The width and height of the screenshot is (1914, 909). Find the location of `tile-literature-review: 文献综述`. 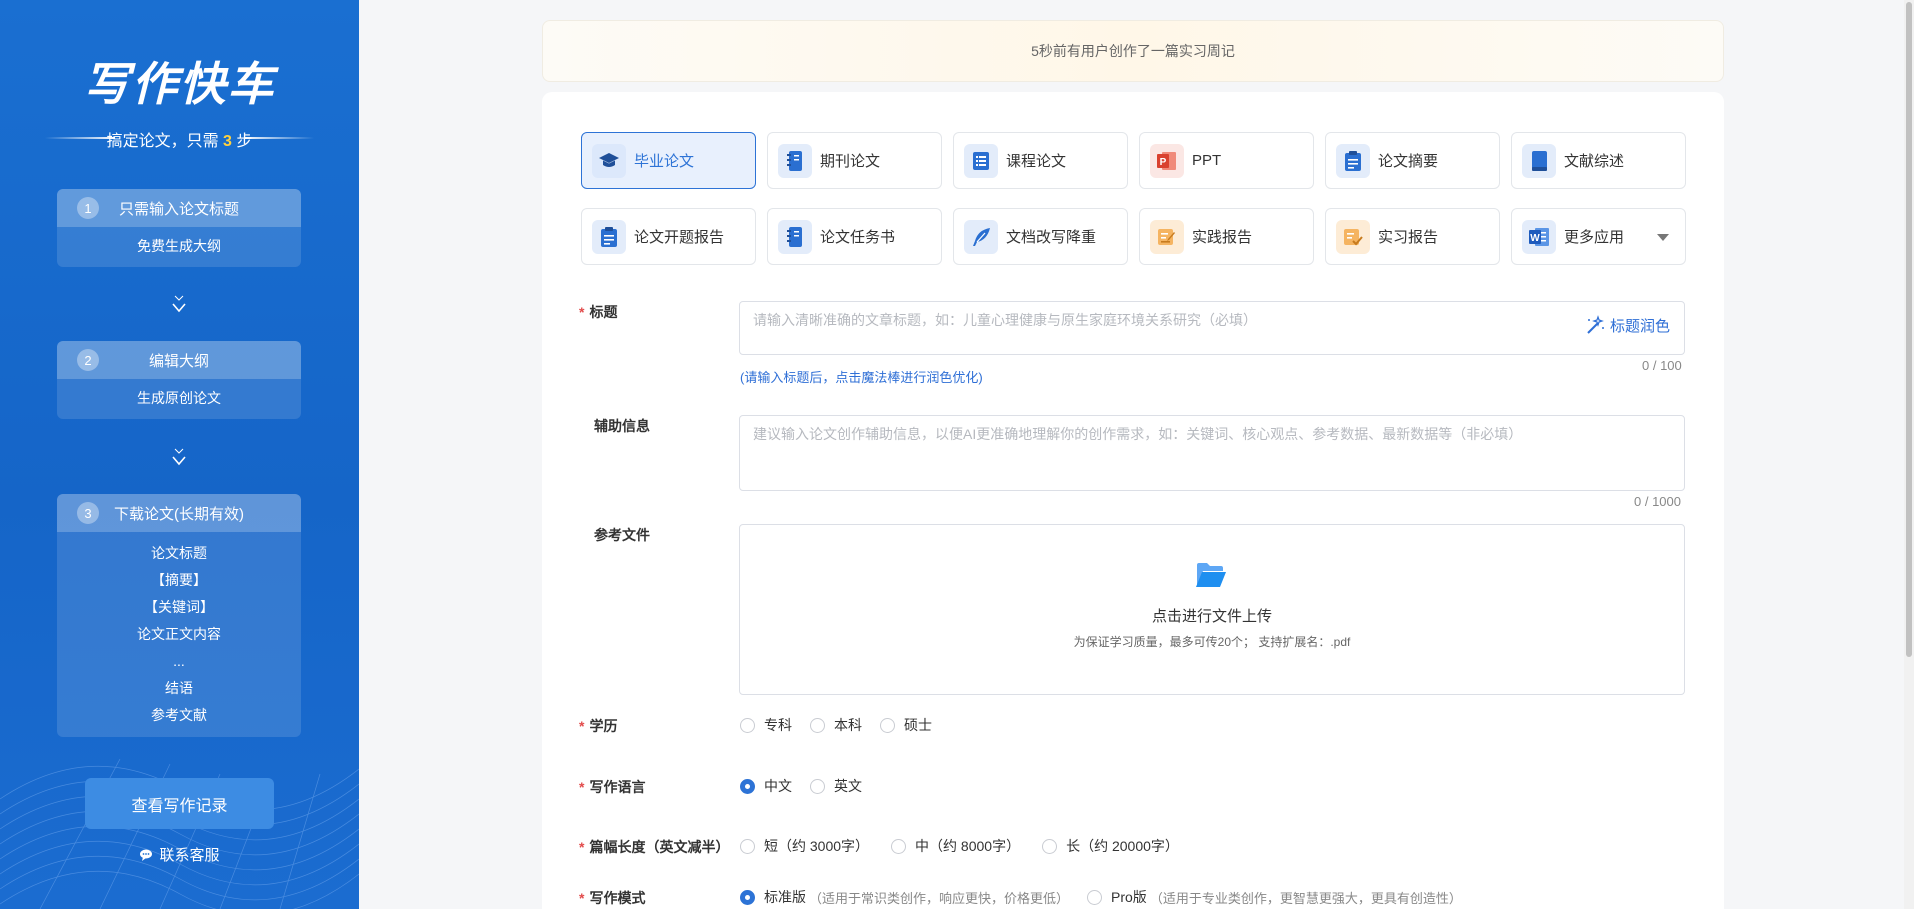

tile-literature-review: 文献综述 is located at coordinates (1598, 160).